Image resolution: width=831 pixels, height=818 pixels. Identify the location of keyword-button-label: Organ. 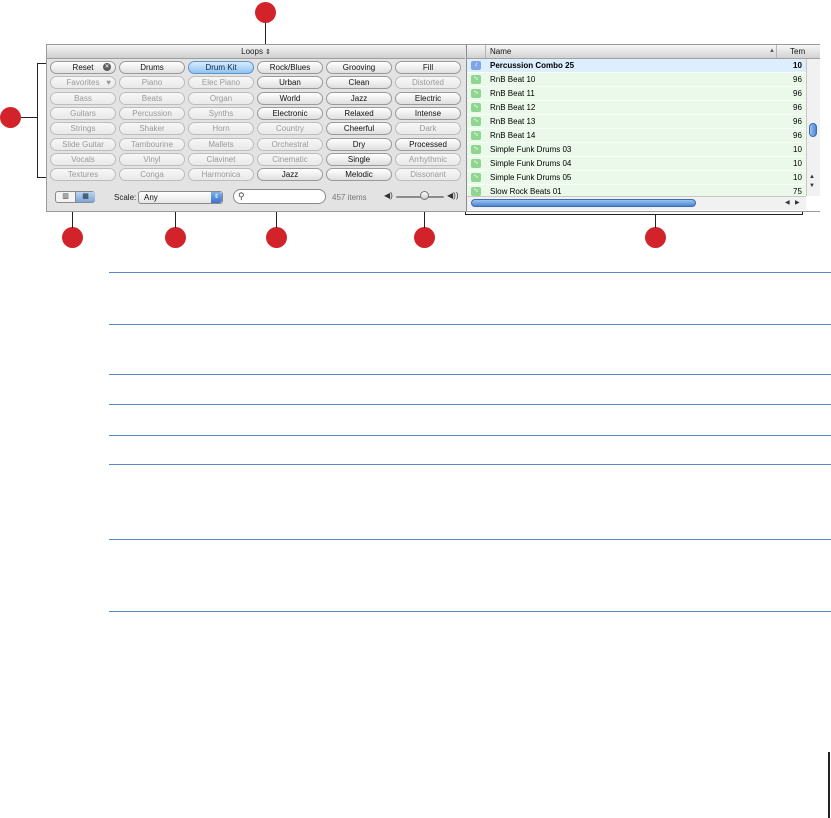
(221, 98).